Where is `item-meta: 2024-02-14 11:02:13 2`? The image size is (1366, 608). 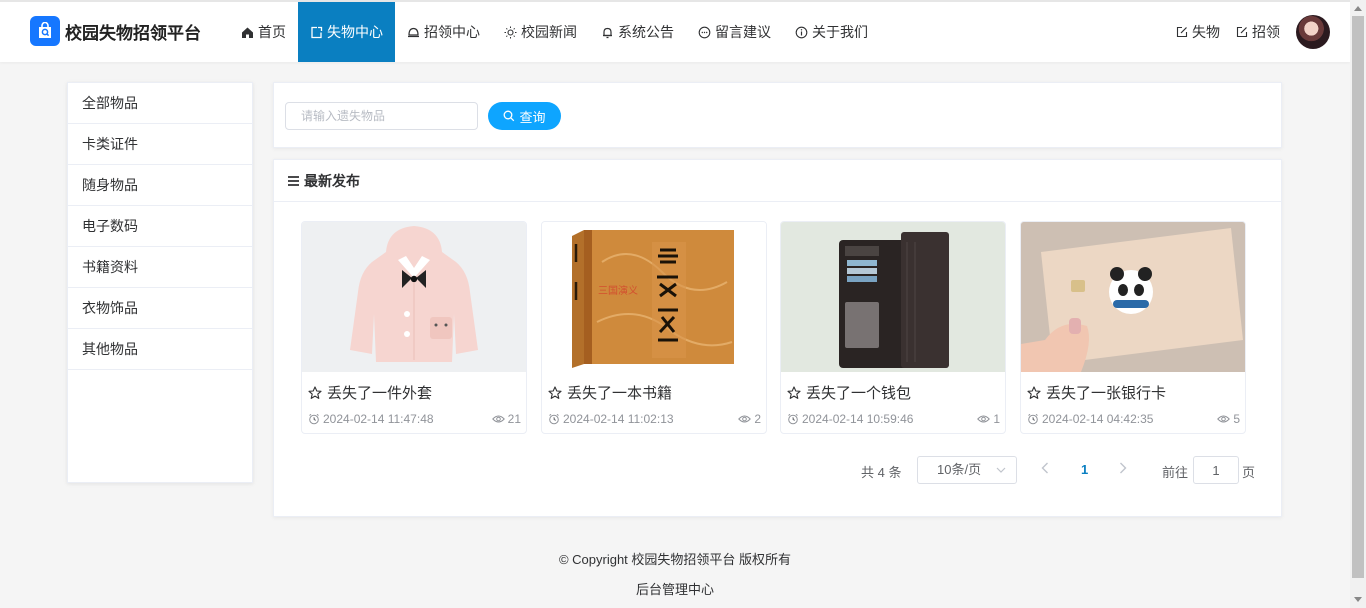 item-meta: 2024-02-14 11:02:13 2 is located at coordinates (654, 419).